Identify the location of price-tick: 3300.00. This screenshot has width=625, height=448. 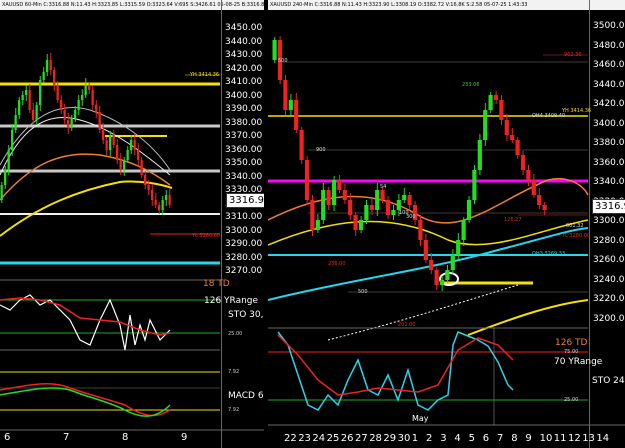
(244, 230).